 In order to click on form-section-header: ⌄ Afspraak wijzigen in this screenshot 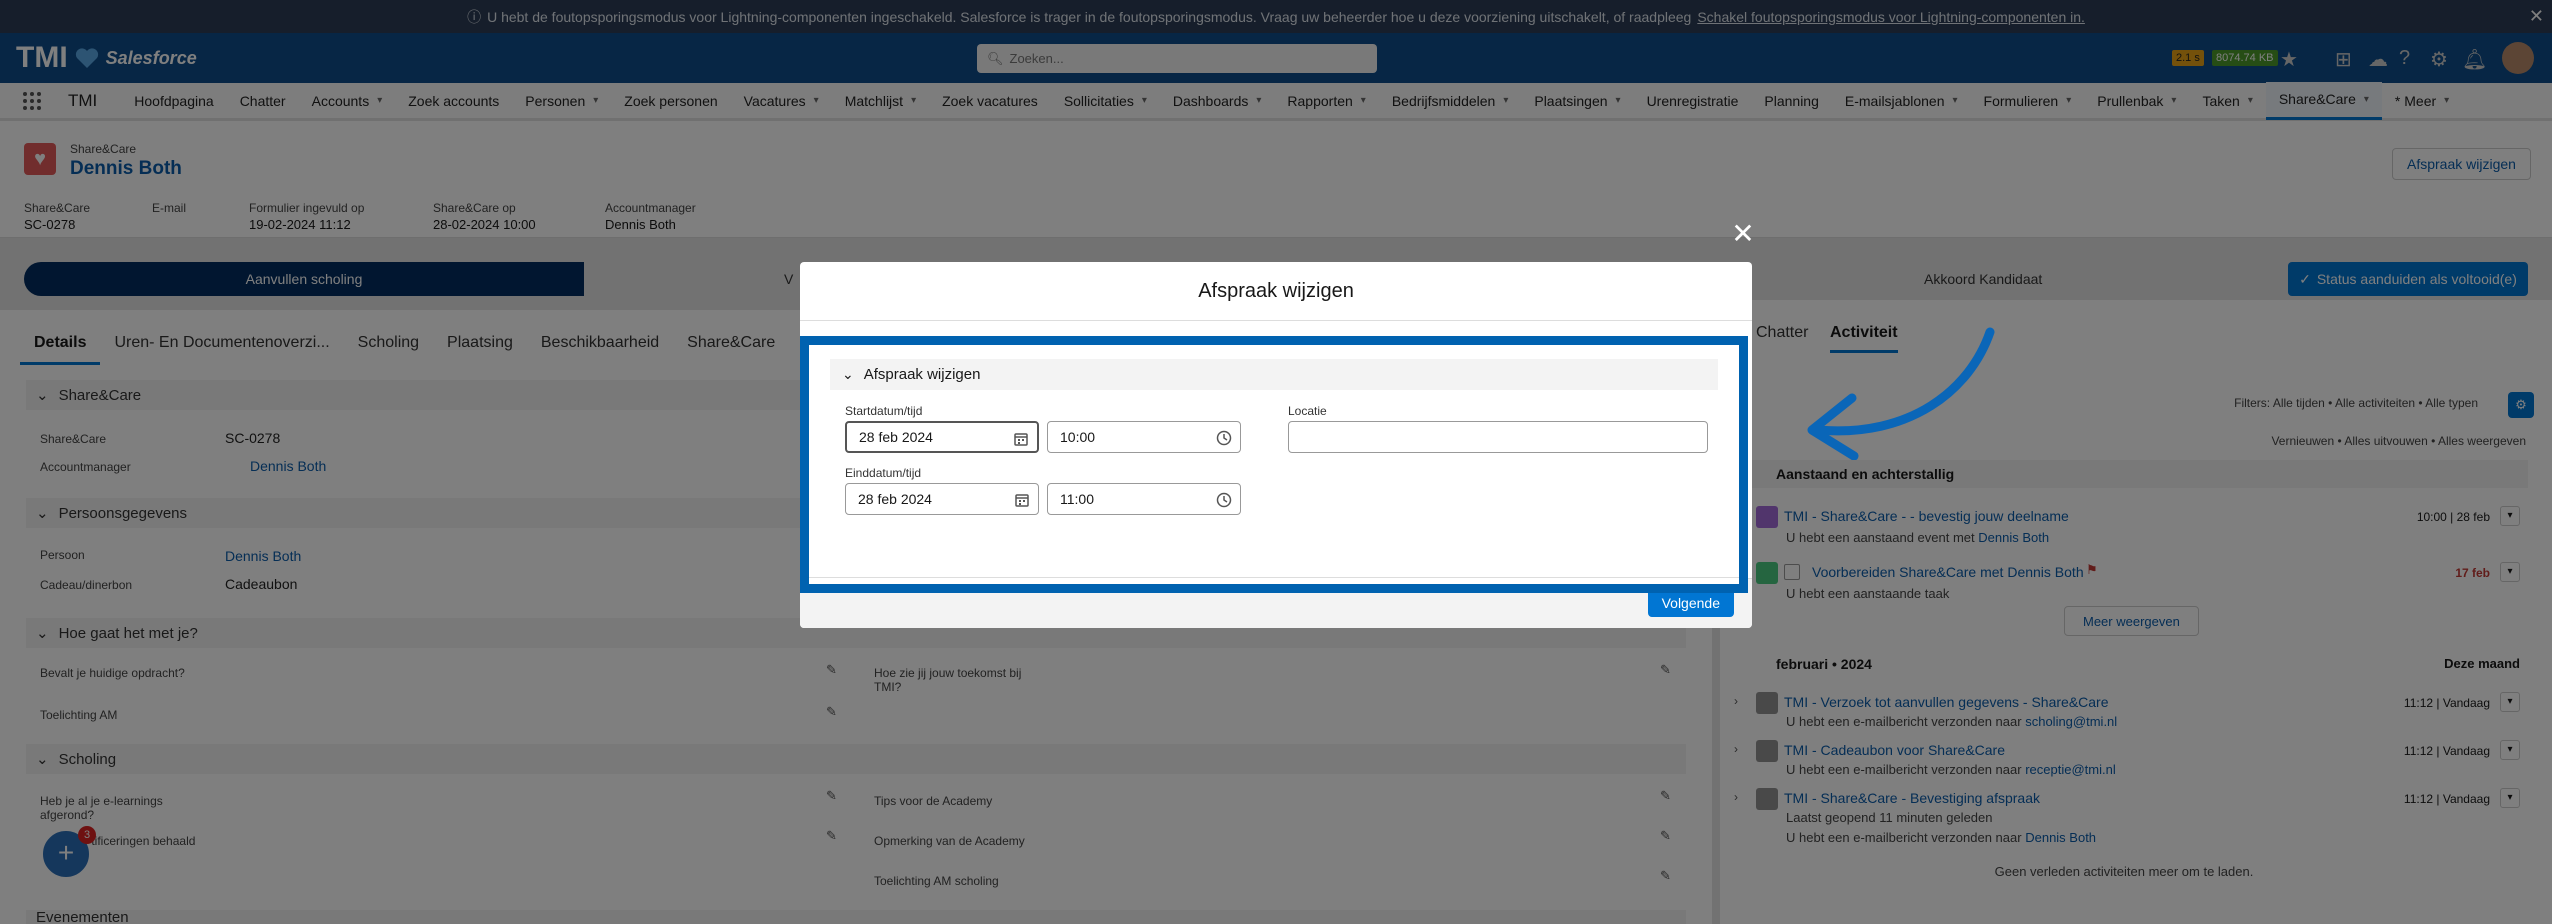, I will do `click(1274, 374)`.